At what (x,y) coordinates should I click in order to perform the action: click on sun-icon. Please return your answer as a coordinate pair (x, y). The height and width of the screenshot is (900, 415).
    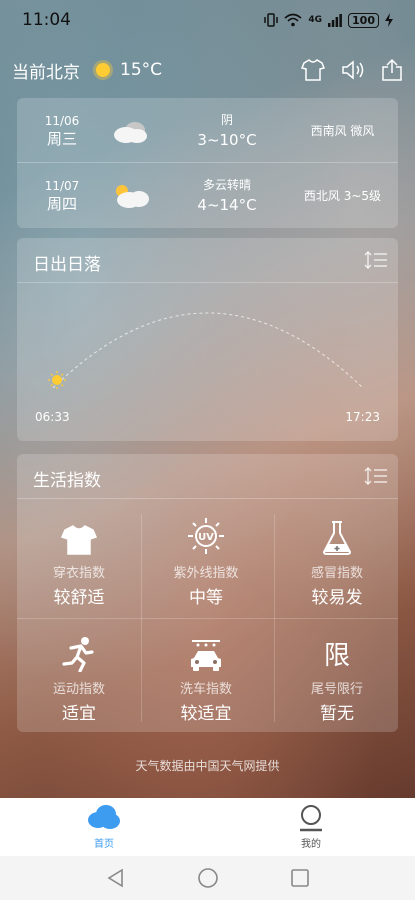
    Looking at the image, I should click on (103, 70).